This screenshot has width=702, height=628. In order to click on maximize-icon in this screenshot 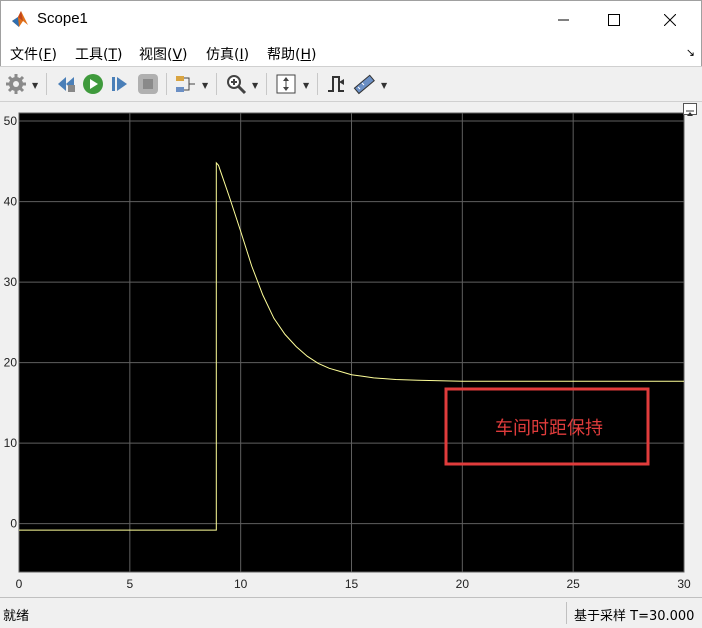, I will do `click(614, 20)`.